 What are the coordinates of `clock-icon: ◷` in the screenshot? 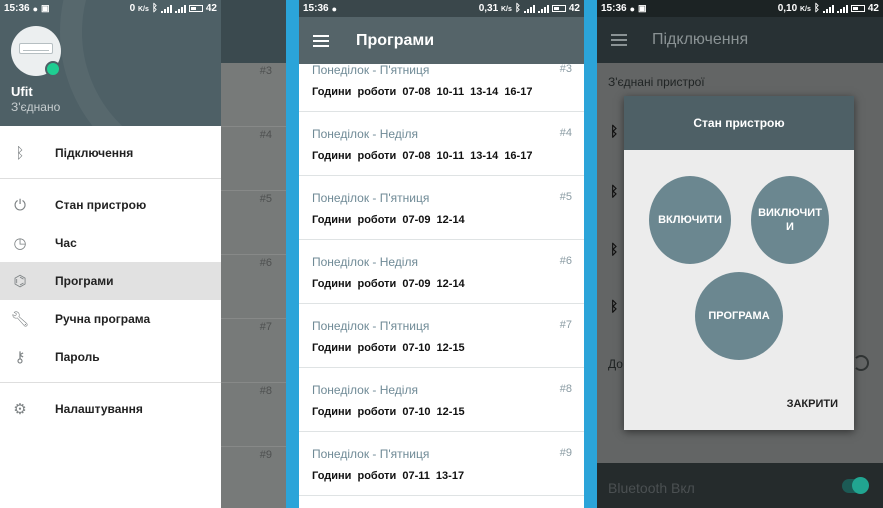 It's located at (20, 243).